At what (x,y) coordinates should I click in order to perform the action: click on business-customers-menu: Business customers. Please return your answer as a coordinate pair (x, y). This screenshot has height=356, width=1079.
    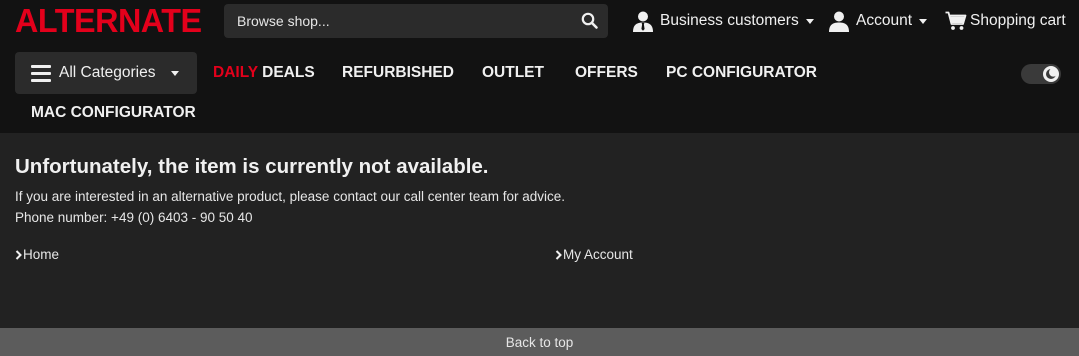
    Looking at the image, I should click on (723, 21).